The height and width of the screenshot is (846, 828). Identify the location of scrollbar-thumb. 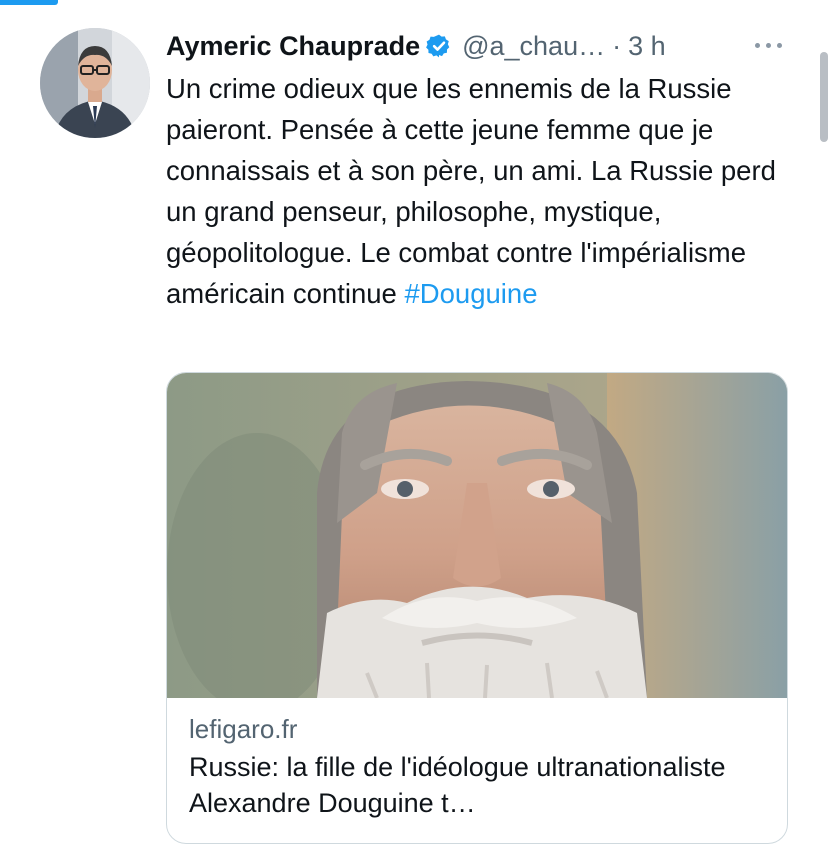
(824, 97).